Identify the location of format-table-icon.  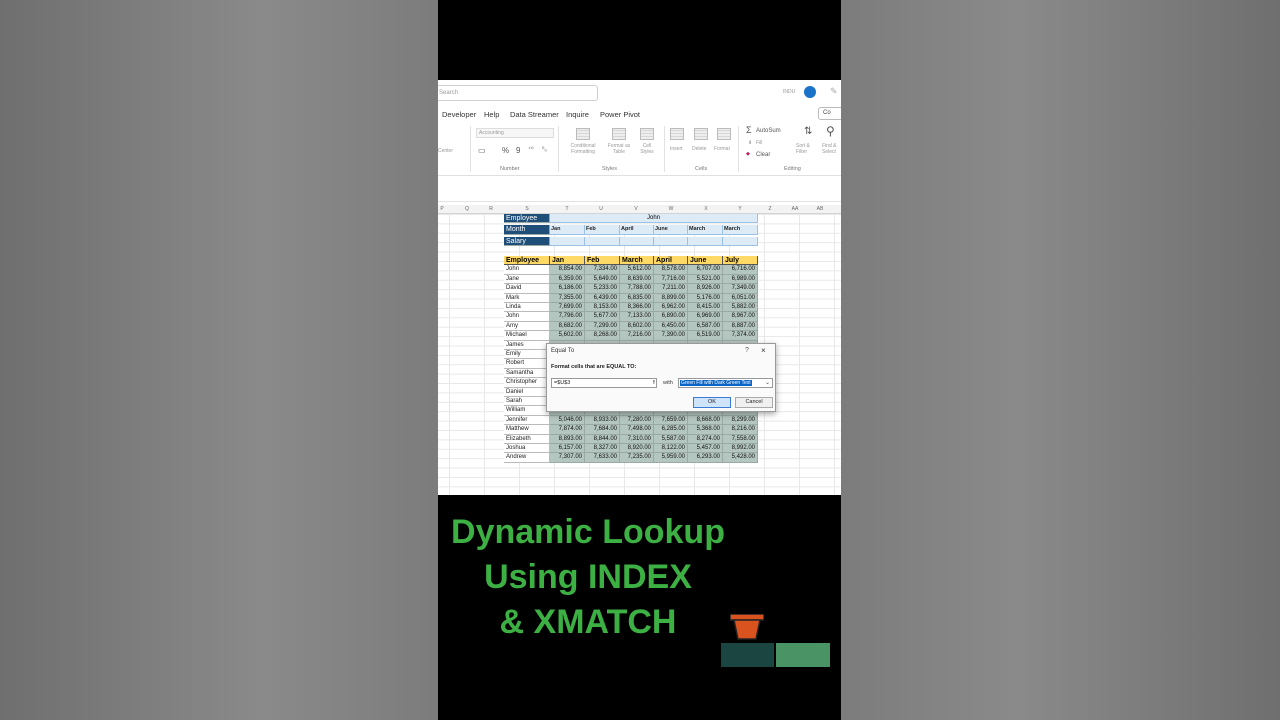
(619, 134).